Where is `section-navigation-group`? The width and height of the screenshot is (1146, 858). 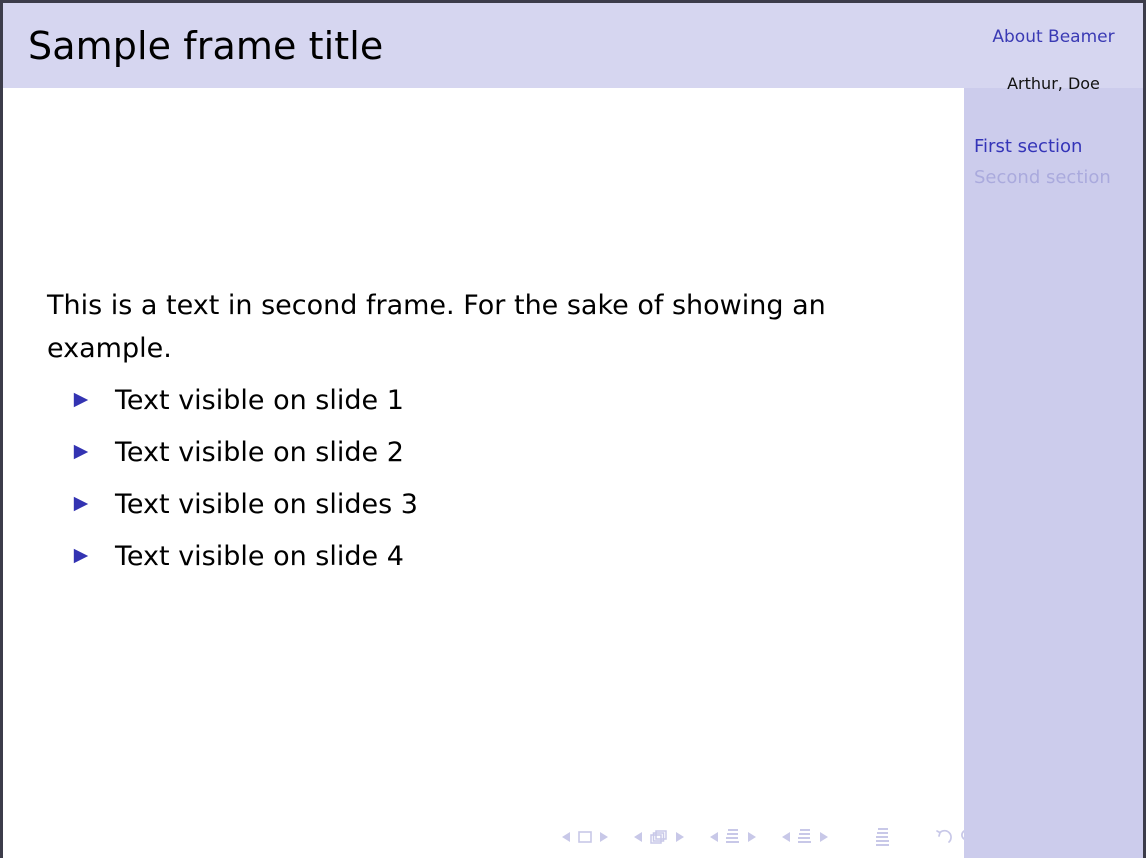
section-navigation-group is located at coordinates (805, 837).